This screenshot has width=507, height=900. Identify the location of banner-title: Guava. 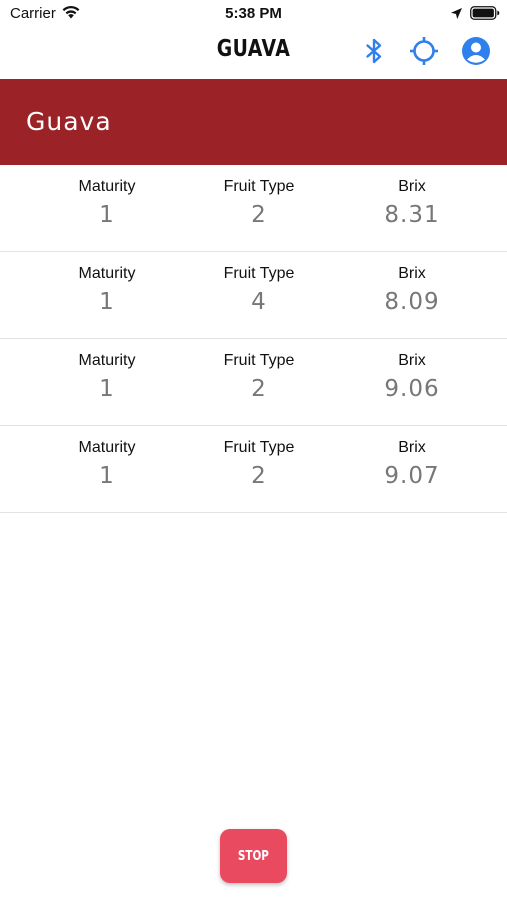
(69, 121).